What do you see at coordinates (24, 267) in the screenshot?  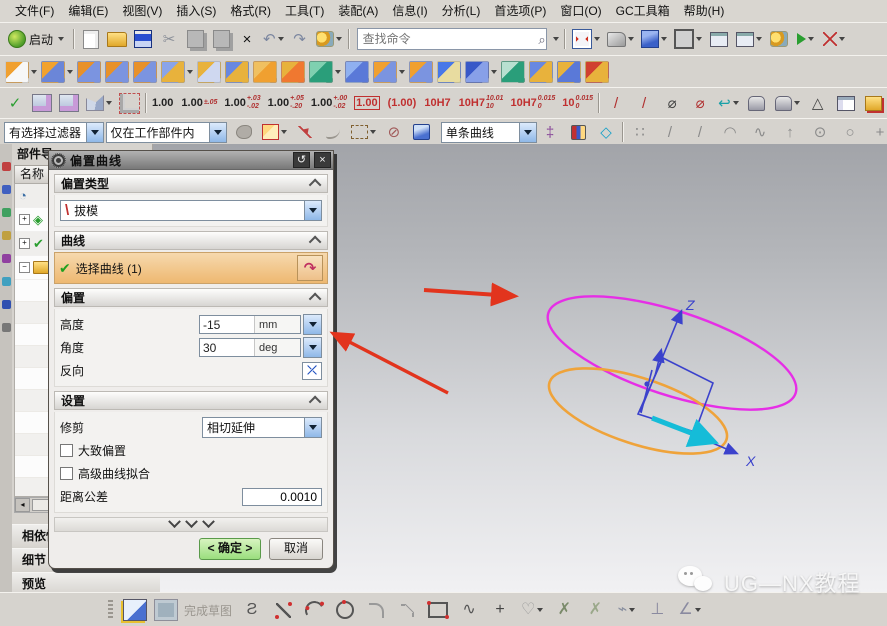 I see `expander-icon: −` at bounding box center [24, 267].